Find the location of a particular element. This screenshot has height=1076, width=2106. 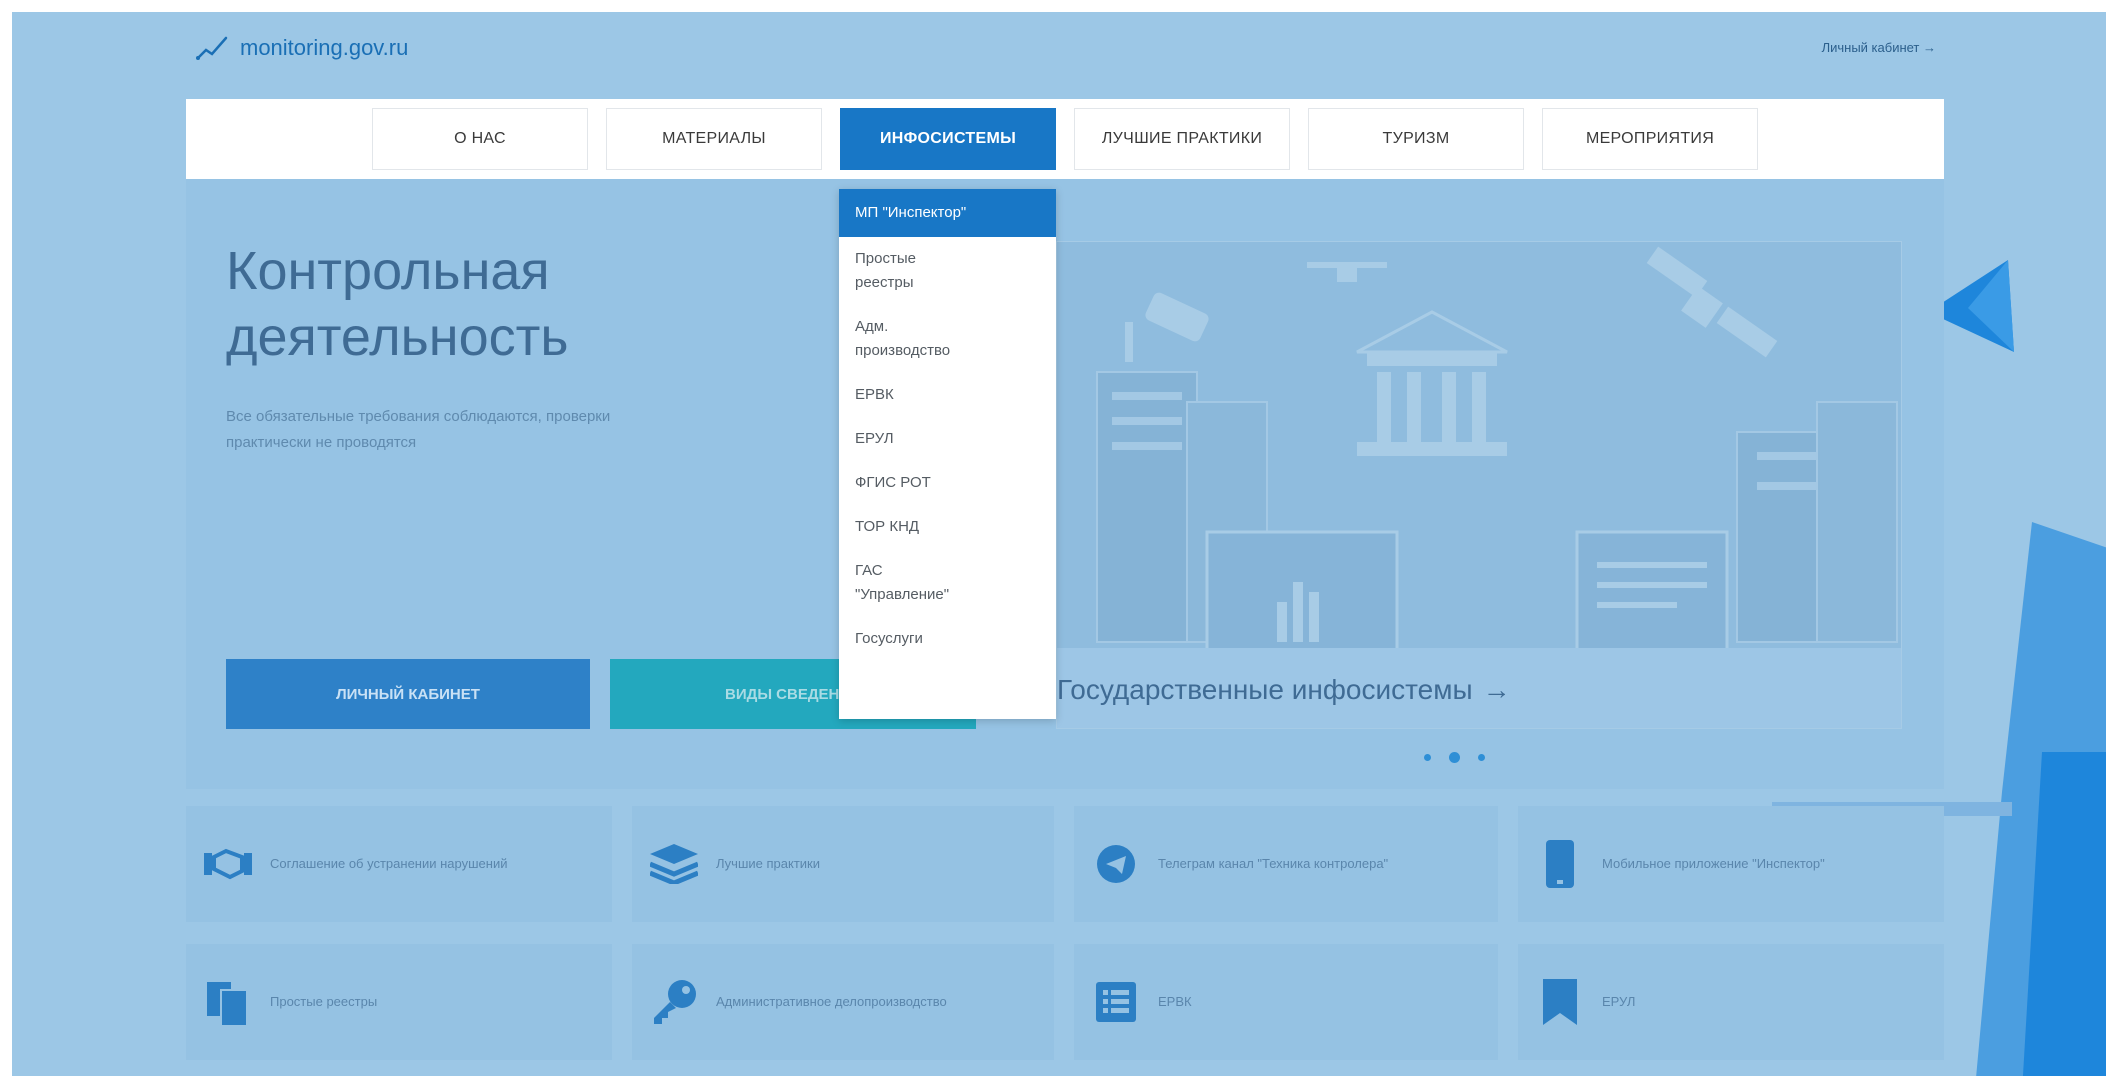

logo-text: monitoring.gov.ru is located at coordinates (324, 47).